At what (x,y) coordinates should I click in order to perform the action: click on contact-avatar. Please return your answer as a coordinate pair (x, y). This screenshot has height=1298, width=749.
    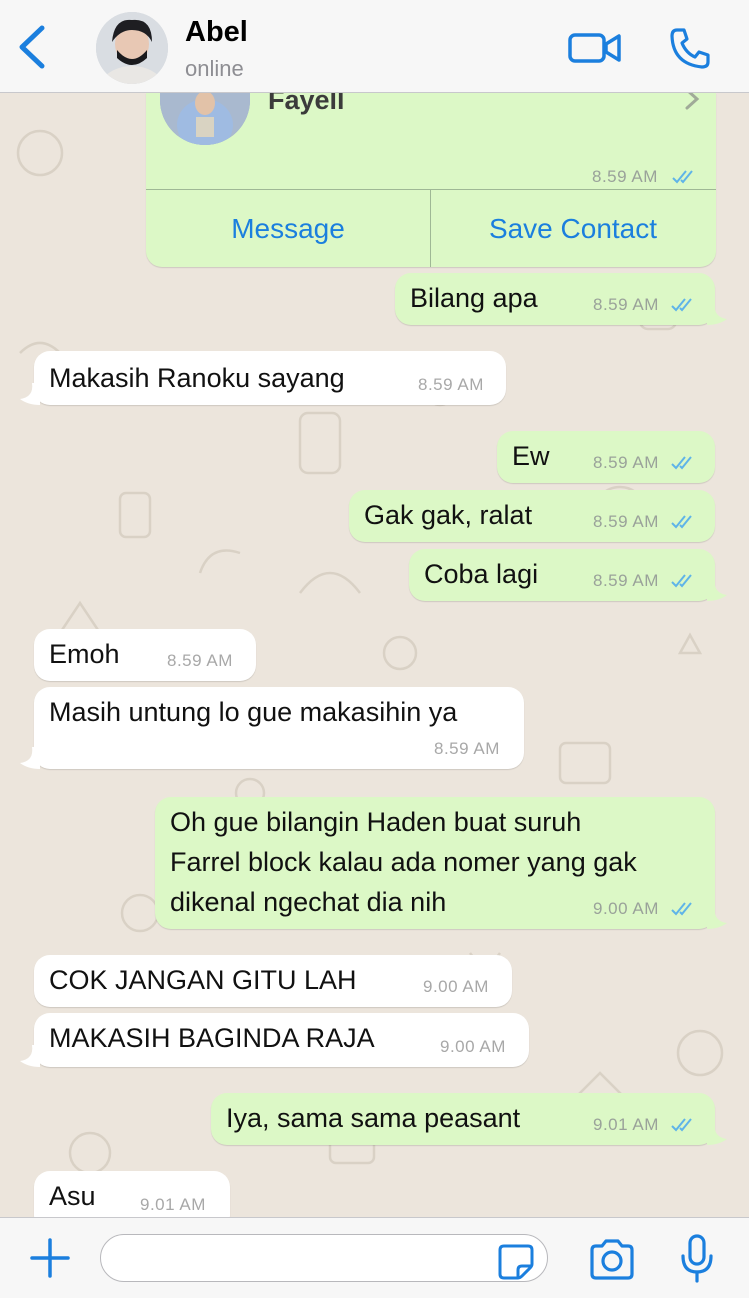
    Looking at the image, I should click on (132, 48).